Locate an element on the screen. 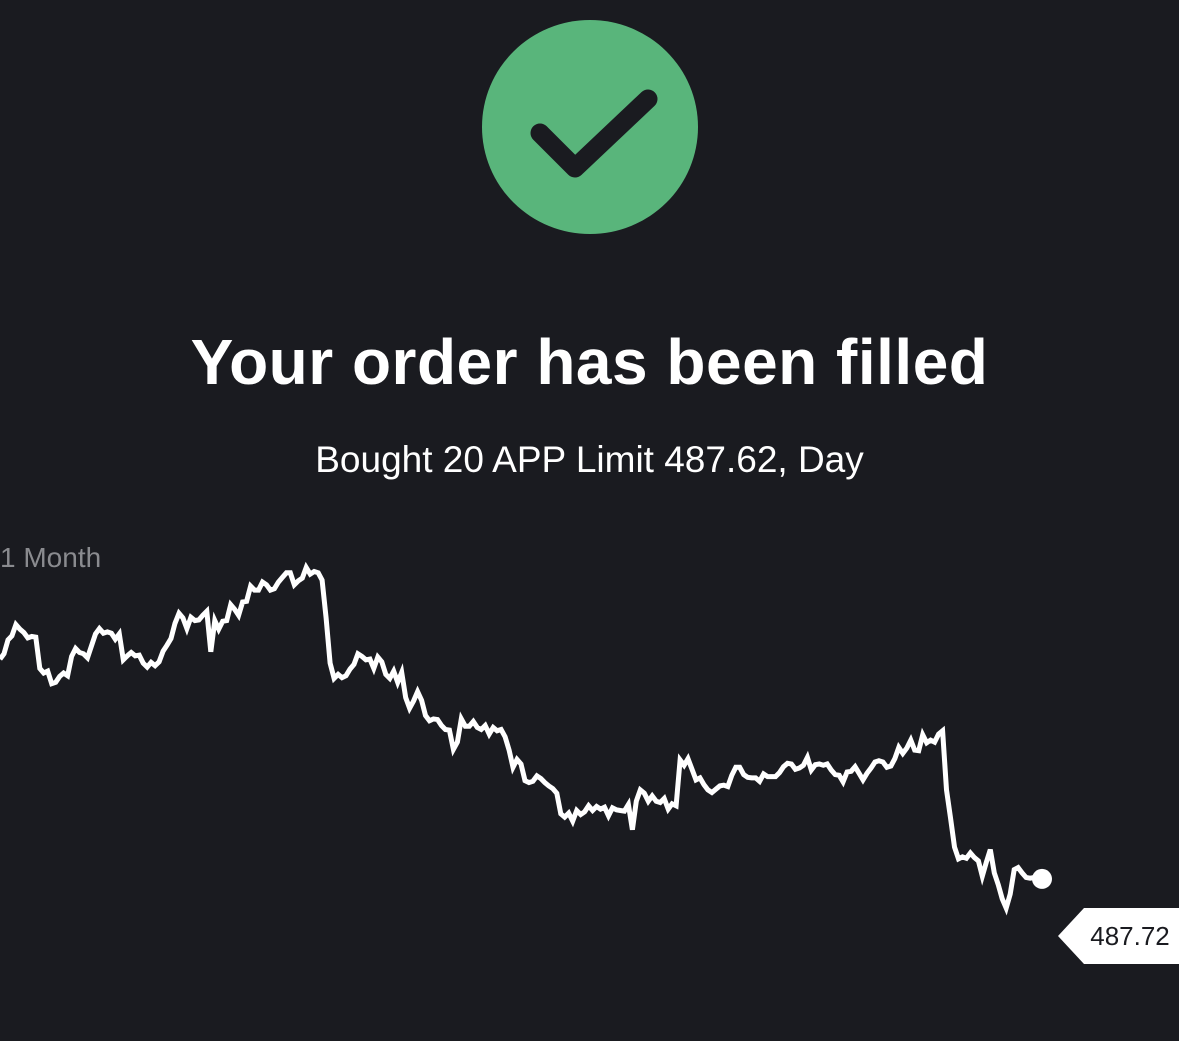 Image resolution: width=1179 pixels, height=1041 pixels. current-price-tag: 487.72 is located at coordinates (1118, 936).